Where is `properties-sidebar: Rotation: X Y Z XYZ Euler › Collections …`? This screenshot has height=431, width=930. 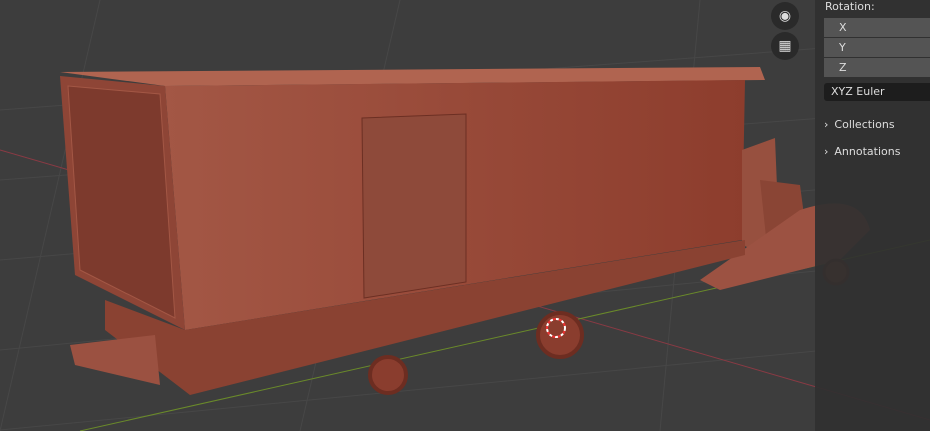 properties-sidebar: Rotation: X Y Z XYZ Euler › Collections … is located at coordinates (872, 215).